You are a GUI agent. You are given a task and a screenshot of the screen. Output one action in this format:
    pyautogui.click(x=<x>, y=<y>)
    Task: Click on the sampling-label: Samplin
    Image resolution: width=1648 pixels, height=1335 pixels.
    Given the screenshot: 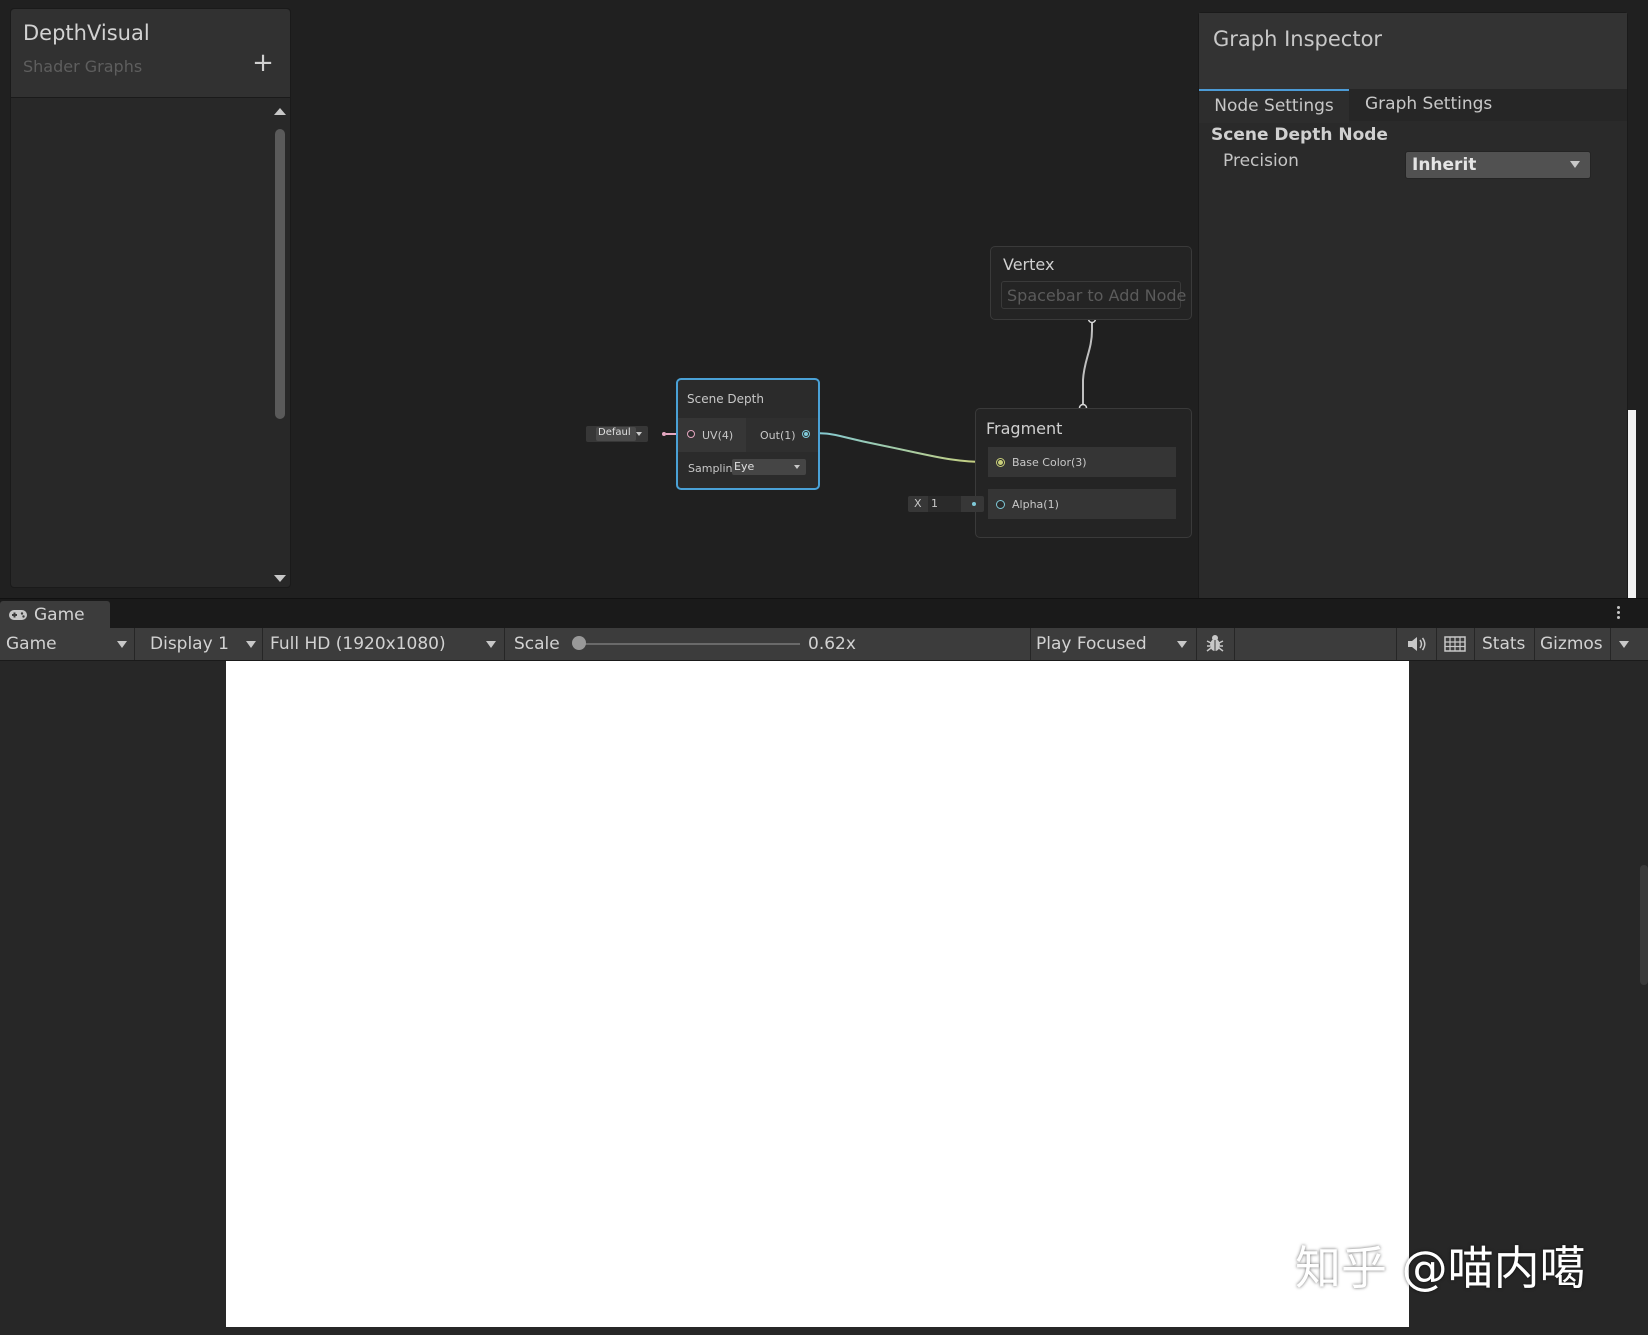 What is the action you would take?
    pyautogui.click(x=710, y=468)
    